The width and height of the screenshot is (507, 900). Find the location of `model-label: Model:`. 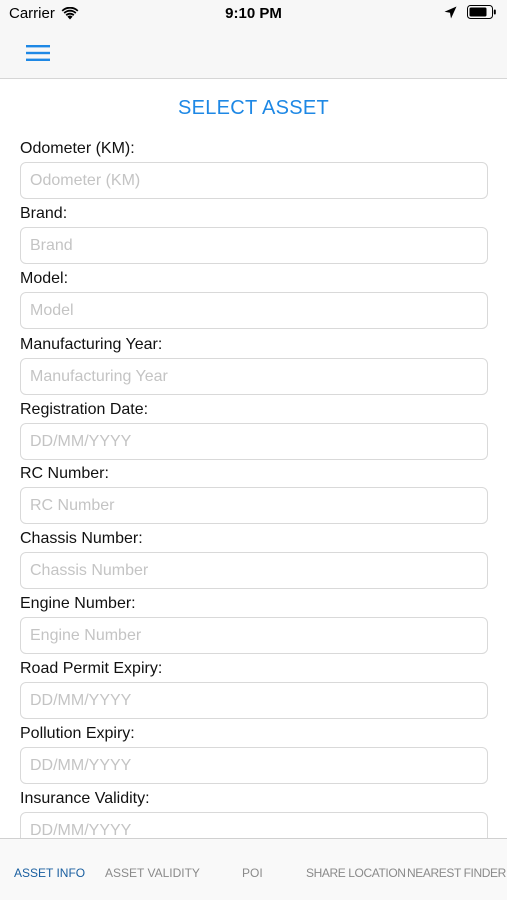

model-label: Model: is located at coordinates (44, 278).